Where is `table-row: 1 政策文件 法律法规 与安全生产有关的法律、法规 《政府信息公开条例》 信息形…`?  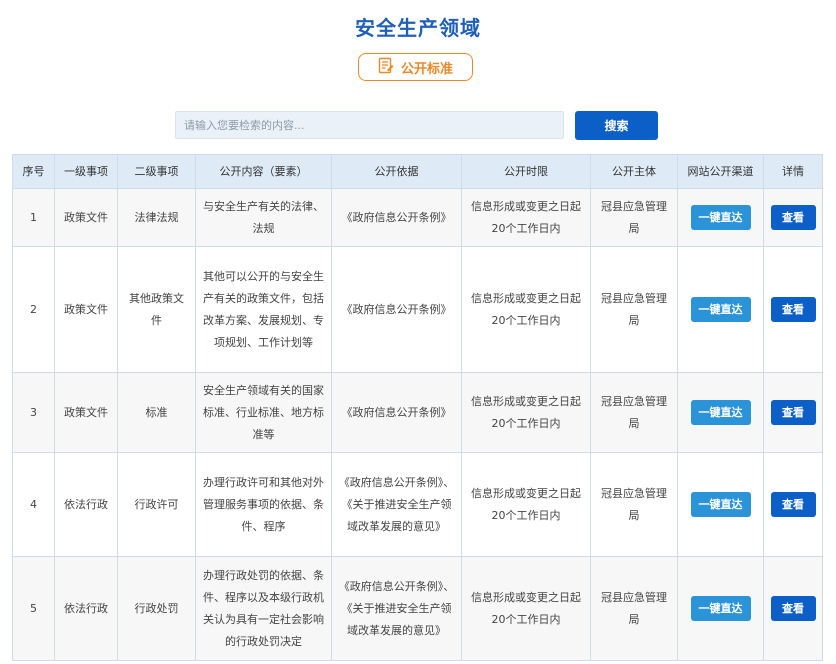 table-row: 1 政策文件 法律法规 与安全生产有关的法律、法规 《政府信息公开条例》 信息形… is located at coordinates (417, 217).